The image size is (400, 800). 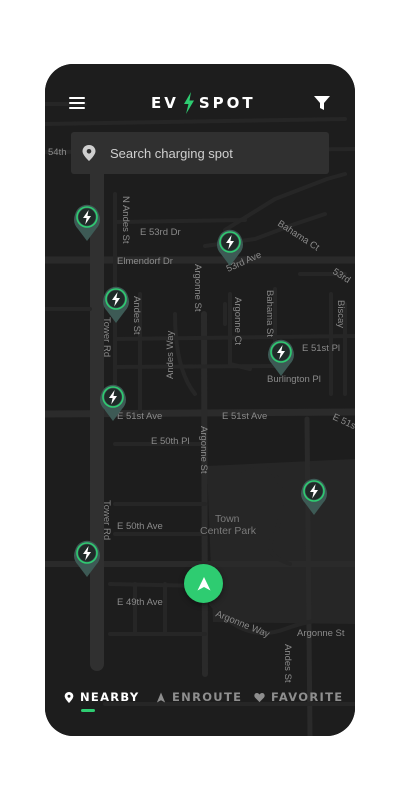 What do you see at coordinates (237, 321) in the screenshot?
I see `map-label: Argonne Ct` at bounding box center [237, 321].